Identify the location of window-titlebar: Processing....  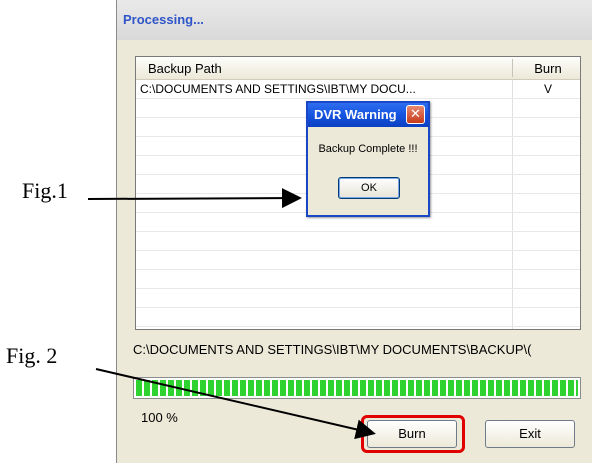
(354, 20).